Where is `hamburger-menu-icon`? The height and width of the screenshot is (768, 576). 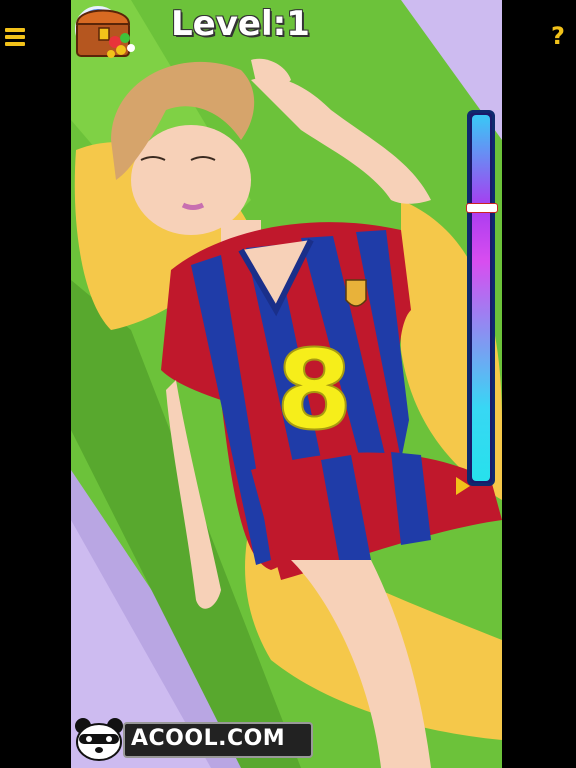 hamburger-menu-icon is located at coordinates (15, 38).